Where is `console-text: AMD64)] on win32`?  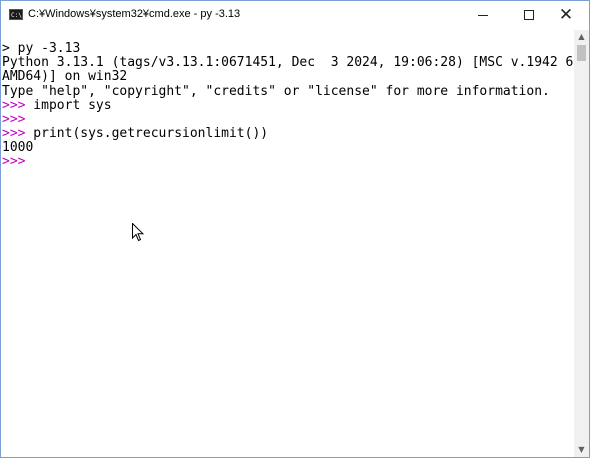 console-text: AMD64)] on win32 is located at coordinates (65, 76).